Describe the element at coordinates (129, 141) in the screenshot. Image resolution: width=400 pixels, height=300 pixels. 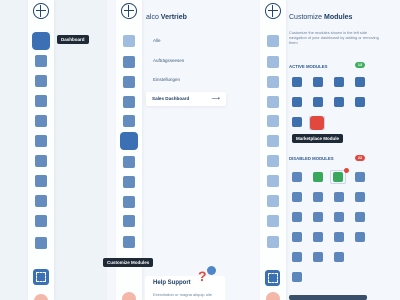
I see `sales-chart-icon` at that location.